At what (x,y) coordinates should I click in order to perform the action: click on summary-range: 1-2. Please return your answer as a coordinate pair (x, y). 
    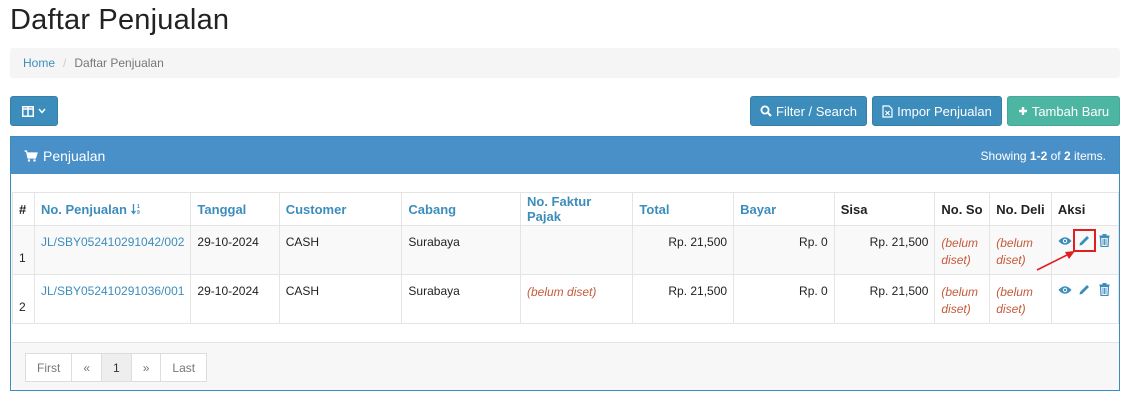
    Looking at the image, I should click on (1038, 155).